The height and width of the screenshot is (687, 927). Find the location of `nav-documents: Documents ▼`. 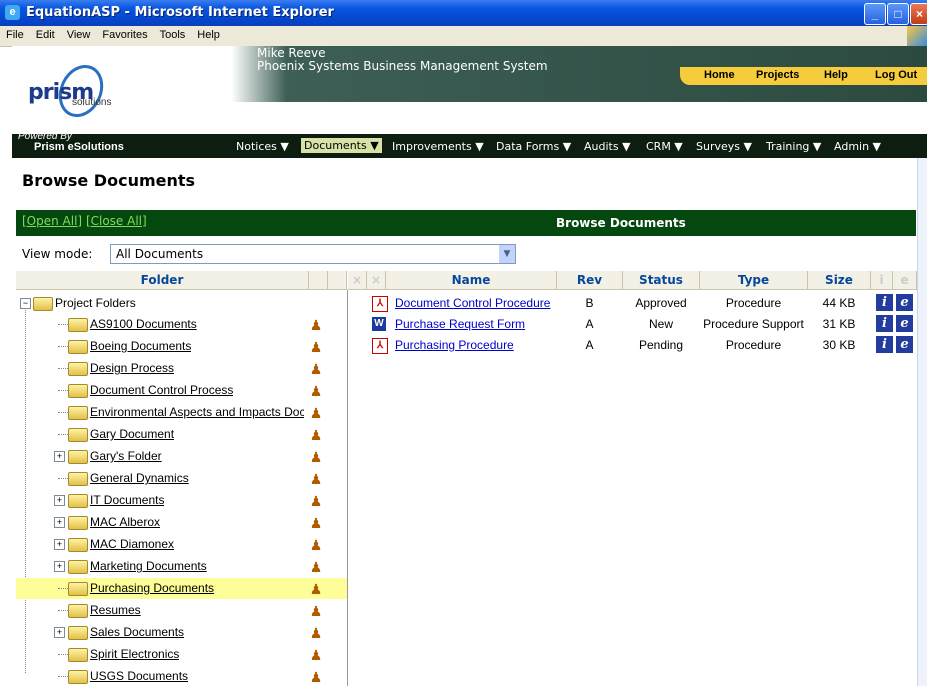

nav-documents: Documents ▼ is located at coordinates (341, 145).